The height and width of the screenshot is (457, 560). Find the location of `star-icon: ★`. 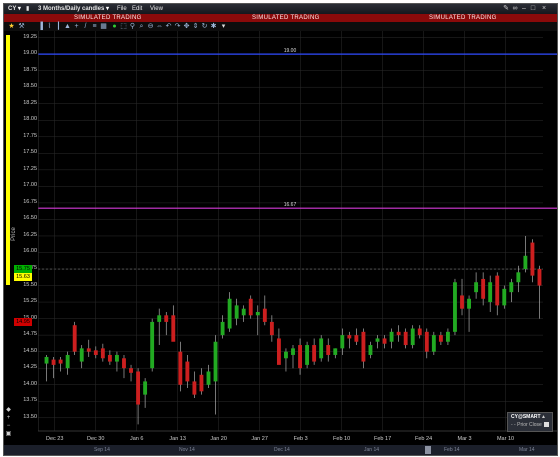

star-icon: ★ is located at coordinates (11, 26).